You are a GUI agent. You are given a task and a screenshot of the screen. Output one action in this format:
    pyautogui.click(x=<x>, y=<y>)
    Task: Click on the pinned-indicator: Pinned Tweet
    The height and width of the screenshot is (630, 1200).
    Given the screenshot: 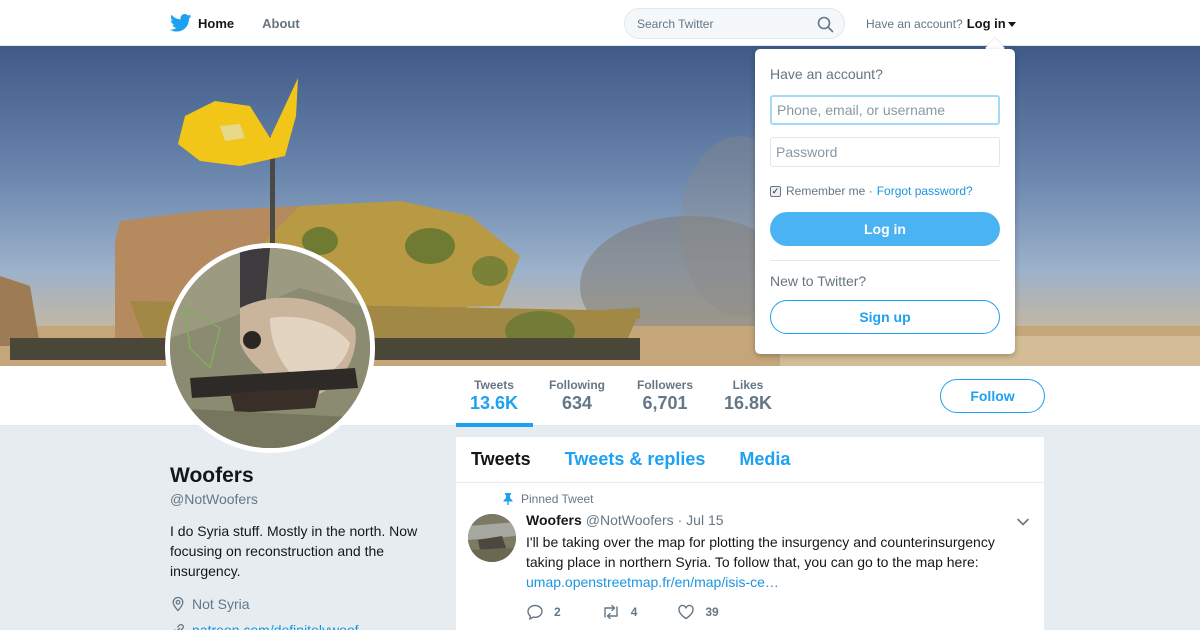 What is the action you would take?
    pyautogui.click(x=548, y=499)
    